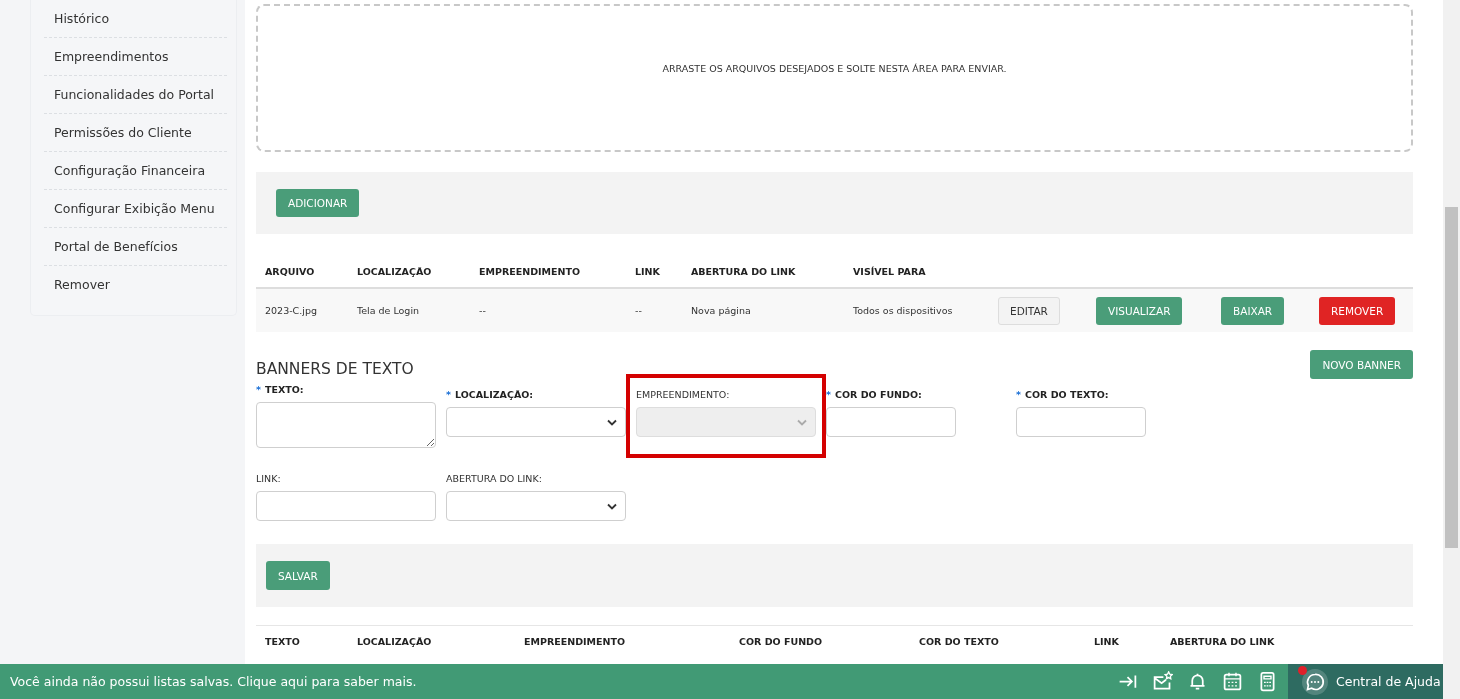  I want to click on envelope-star-icon, so click(1162, 681).